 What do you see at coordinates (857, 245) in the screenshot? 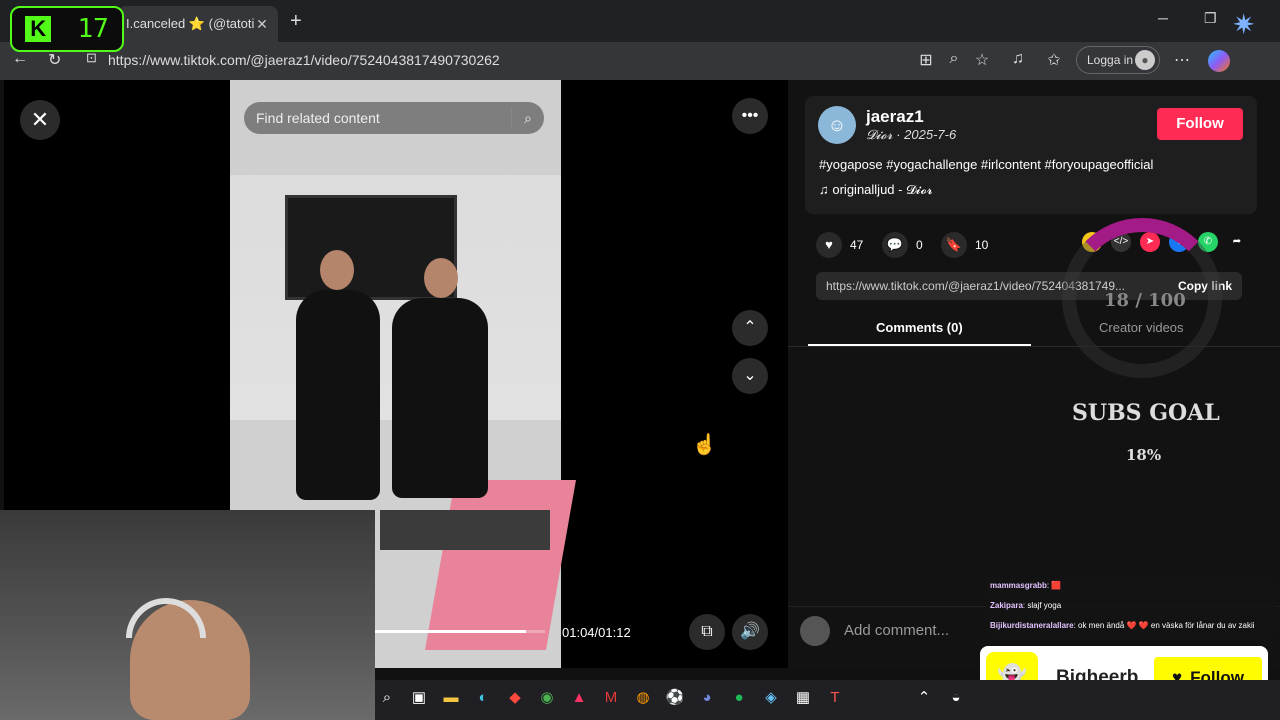
I see `like-count: 47` at bounding box center [857, 245].